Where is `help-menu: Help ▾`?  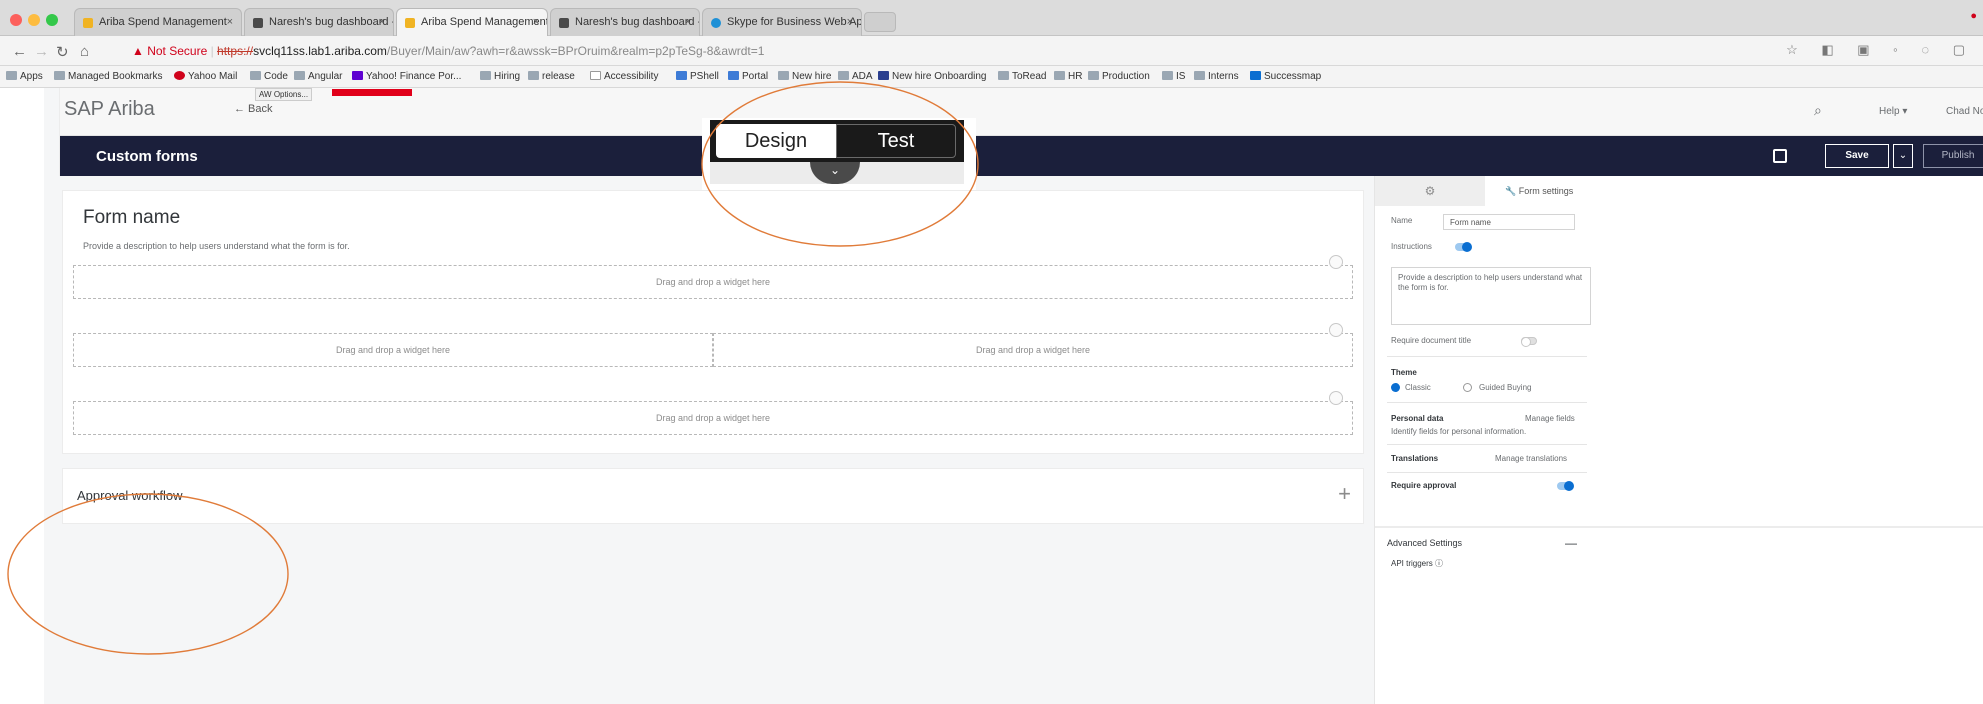
help-menu: Help ▾ is located at coordinates (1893, 111).